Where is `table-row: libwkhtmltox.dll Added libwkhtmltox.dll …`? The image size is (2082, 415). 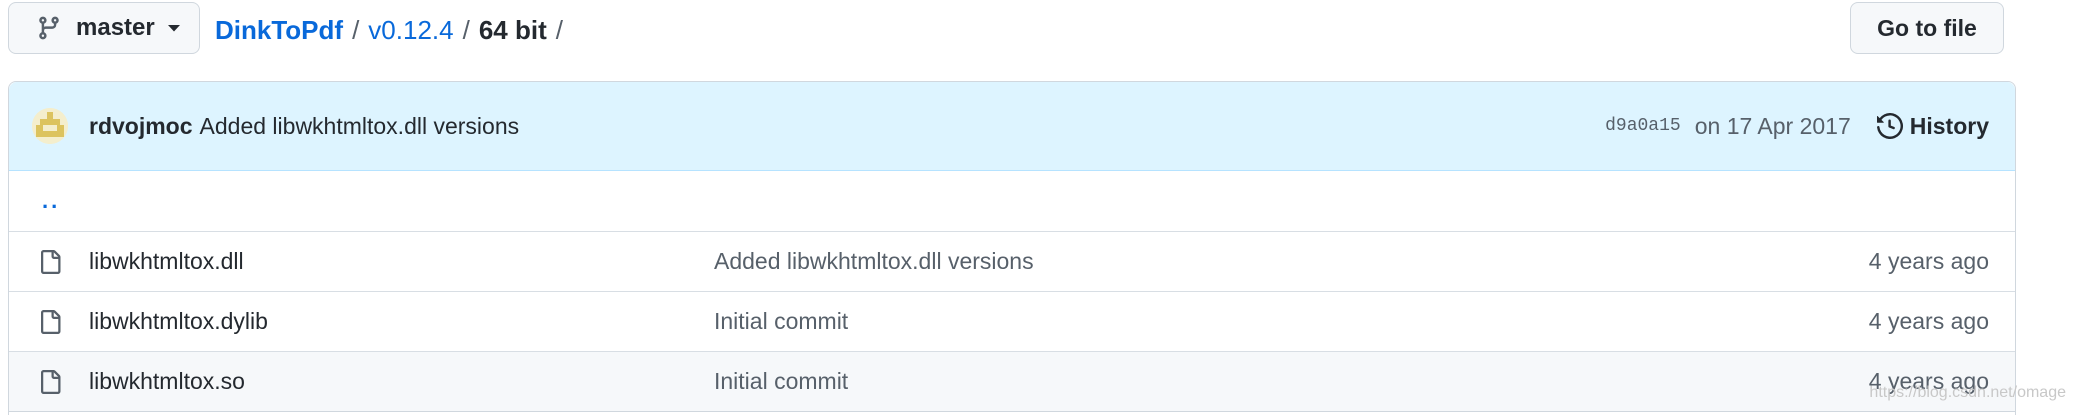 table-row: libwkhtmltox.dll Added libwkhtmltox.dll … is located at coordinates (1012, 262).